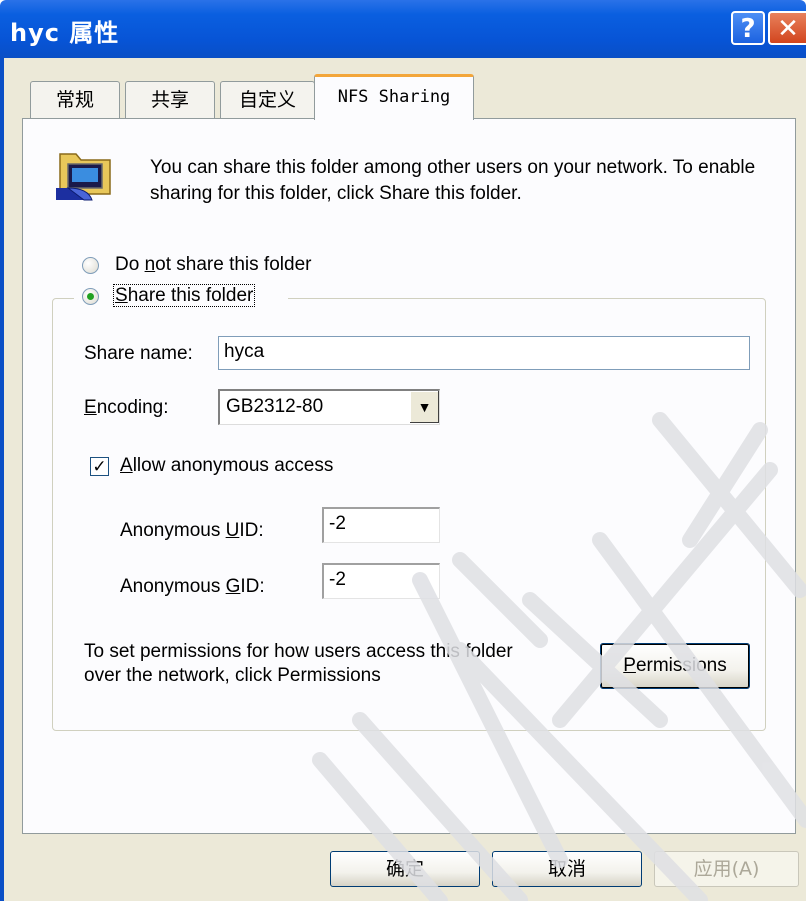 The width and height of the screenshot is (806, 901). What do you see at coordinates (126, 407) in the screenshot?
I see `encoding-label: Encoding:` at bounding box center [126, 407].